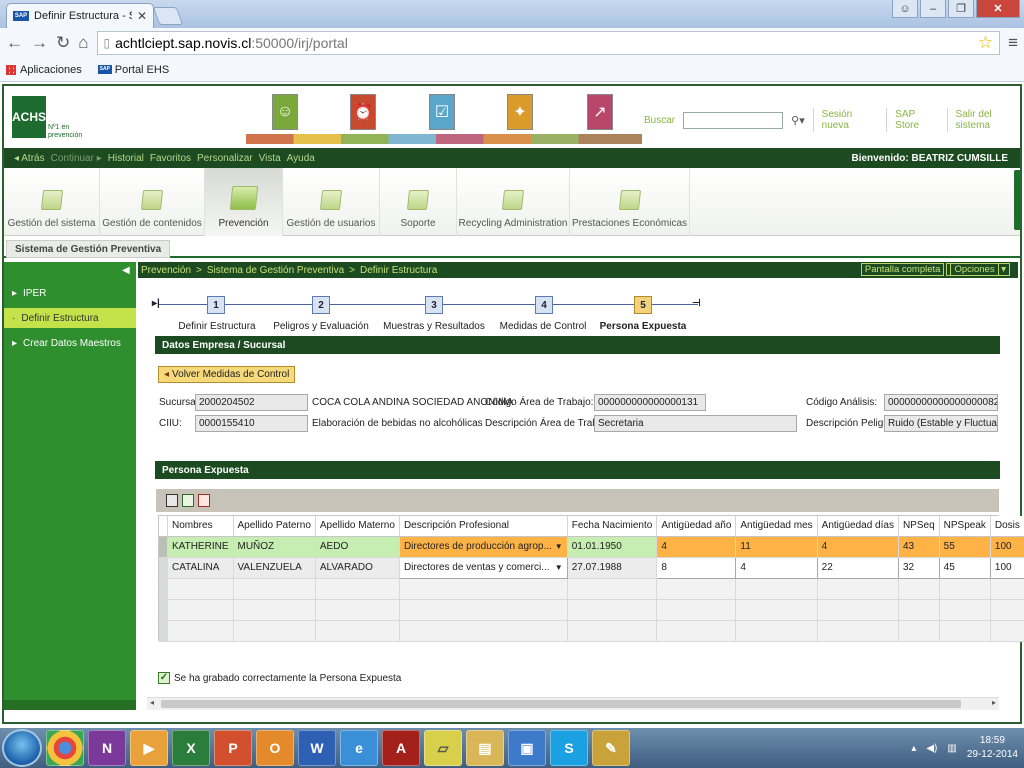  Describe the element at coordinates (152, 202) in the screenshot. I see `nav-gestion-contenidos: Gestión de contenidos` at that location.